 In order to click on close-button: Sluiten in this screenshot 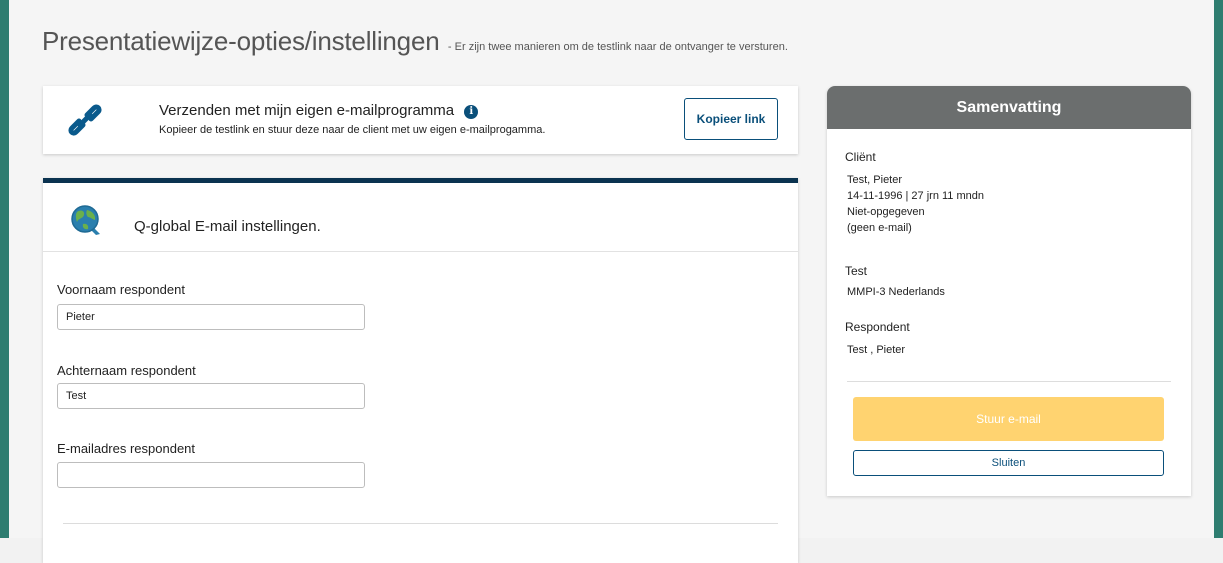, I will do `click(1008, 463)`.